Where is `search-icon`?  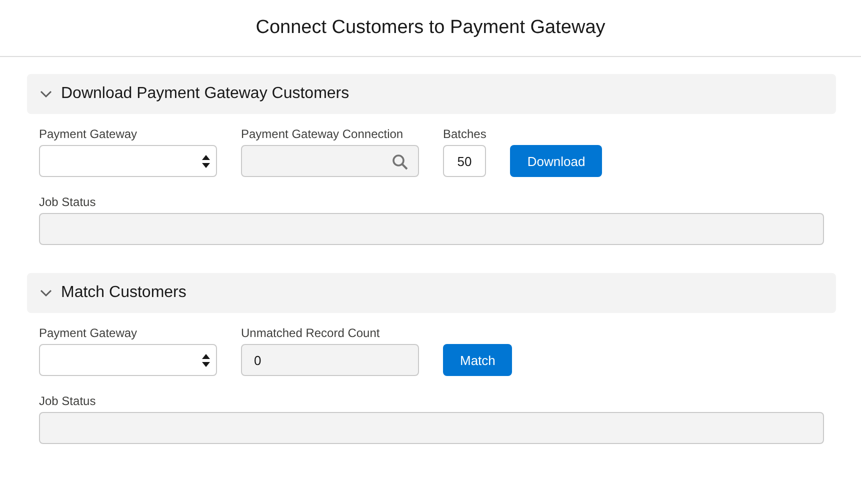 search-icon is located at coordinates (400, 162).